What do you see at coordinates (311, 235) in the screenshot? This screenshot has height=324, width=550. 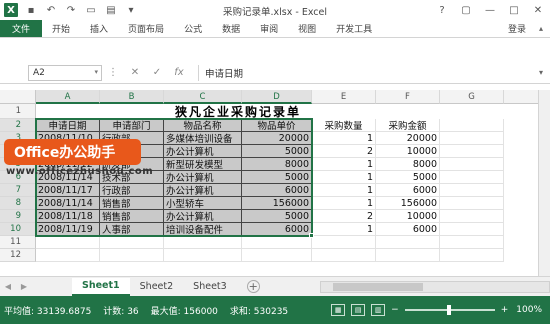 I see `fill-handle` at bounding box center [311, 235].